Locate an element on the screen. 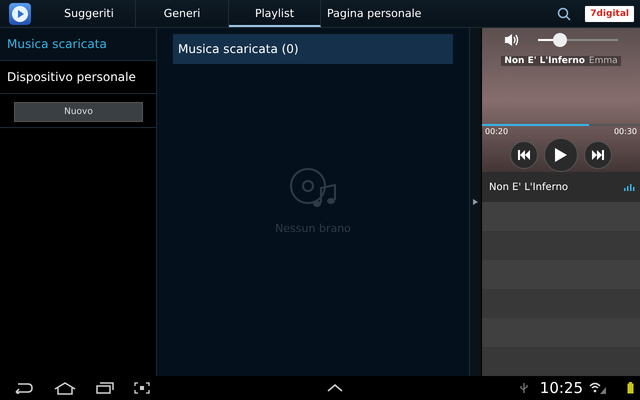 Image resolution: width=640 pixels, height=400 pixels. app-icon is located at coordinates (20, 13).